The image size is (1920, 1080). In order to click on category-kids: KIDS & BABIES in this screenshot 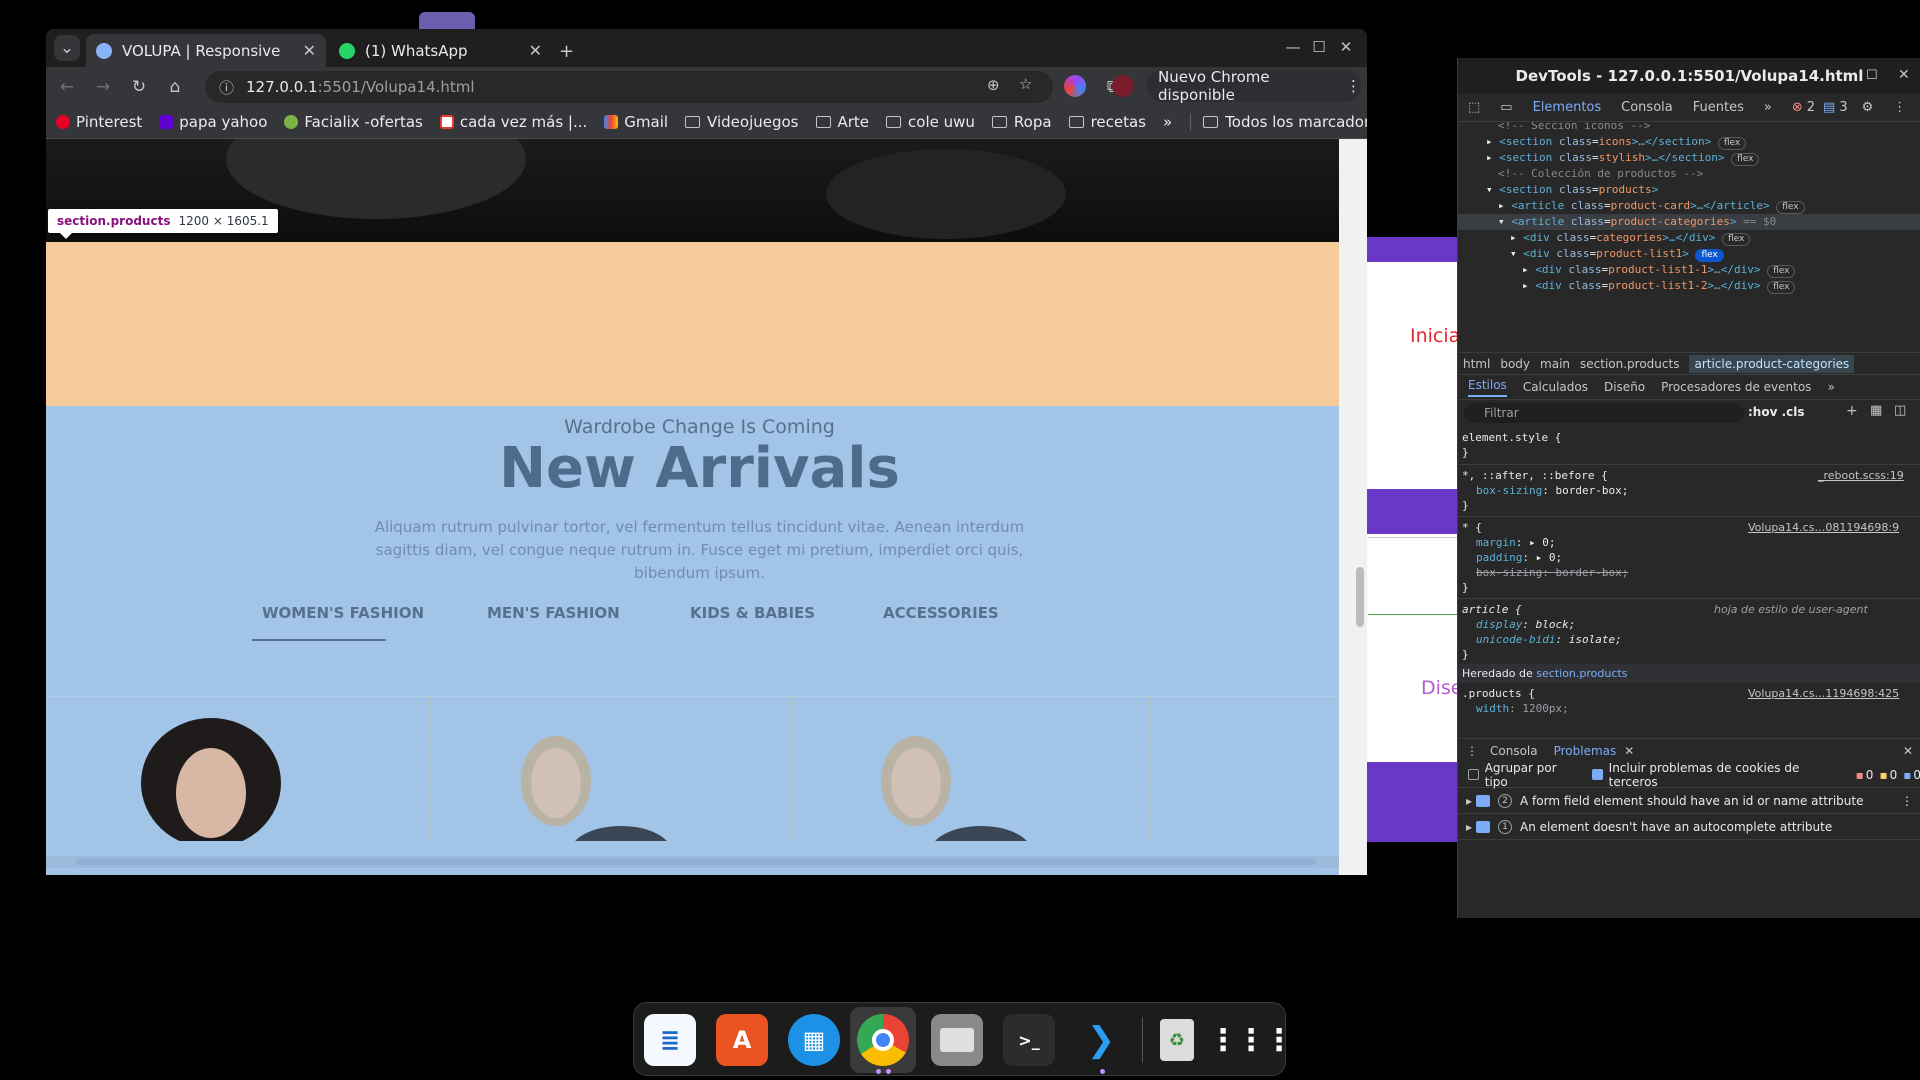, I will do `click(752, 613)`.